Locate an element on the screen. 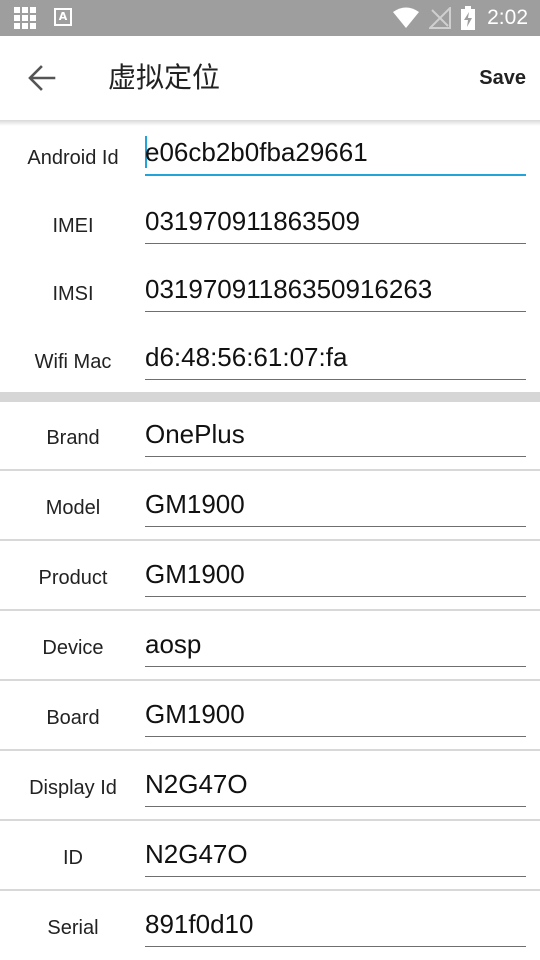  field-value: aosp is located at coordinates (173, 644).